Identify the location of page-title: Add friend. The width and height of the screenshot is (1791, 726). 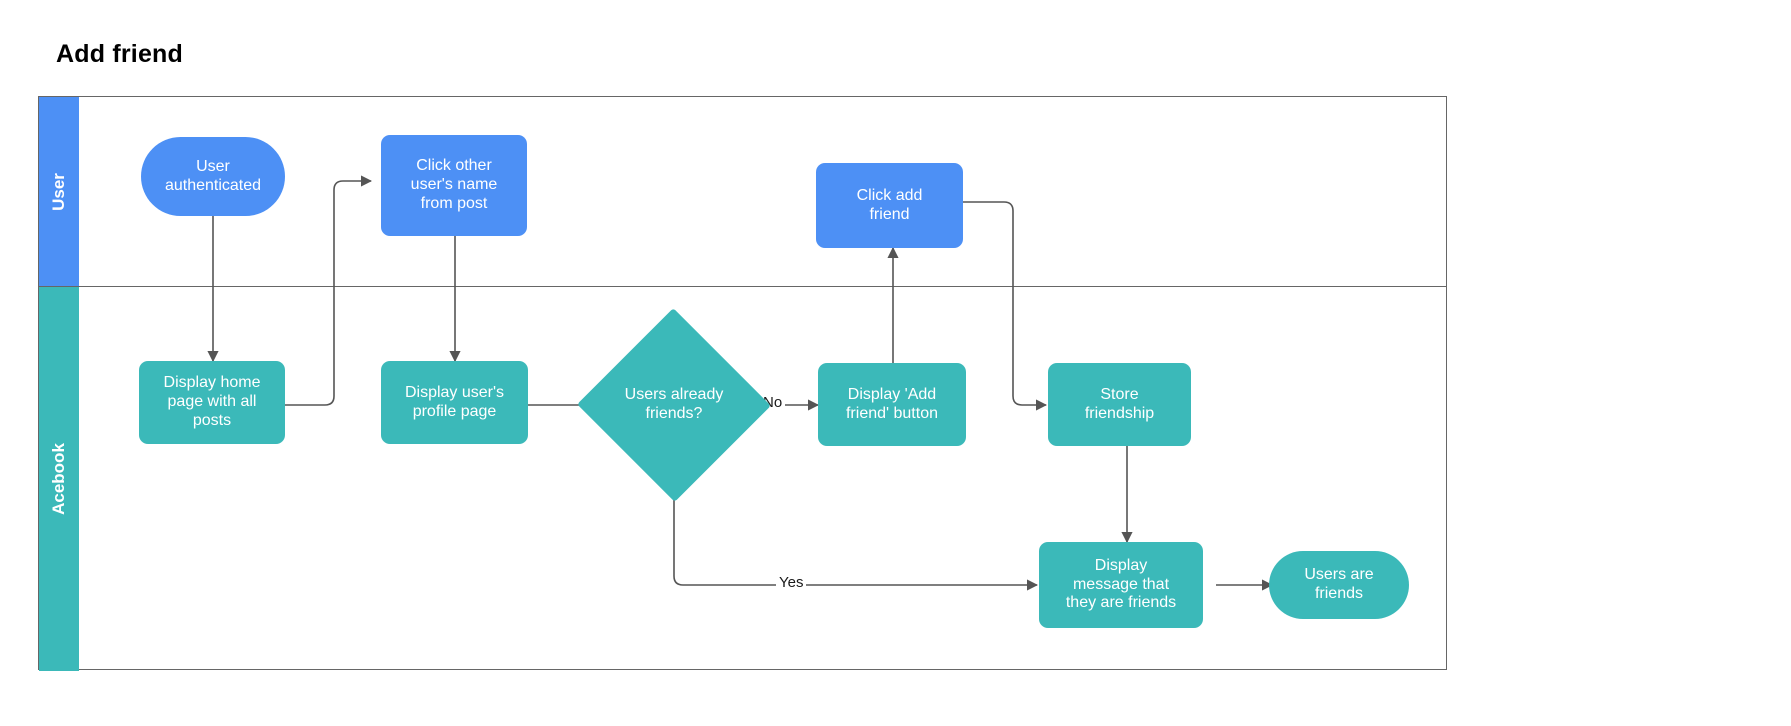
(119, 54).